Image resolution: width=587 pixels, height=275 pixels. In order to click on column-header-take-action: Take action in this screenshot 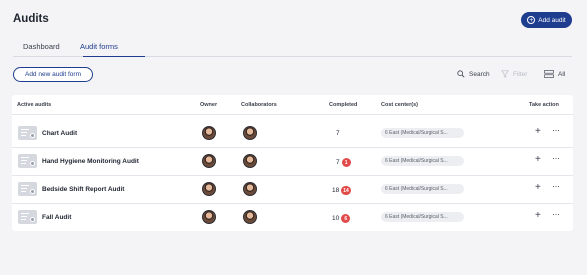, I will do `click(544, 105)`.